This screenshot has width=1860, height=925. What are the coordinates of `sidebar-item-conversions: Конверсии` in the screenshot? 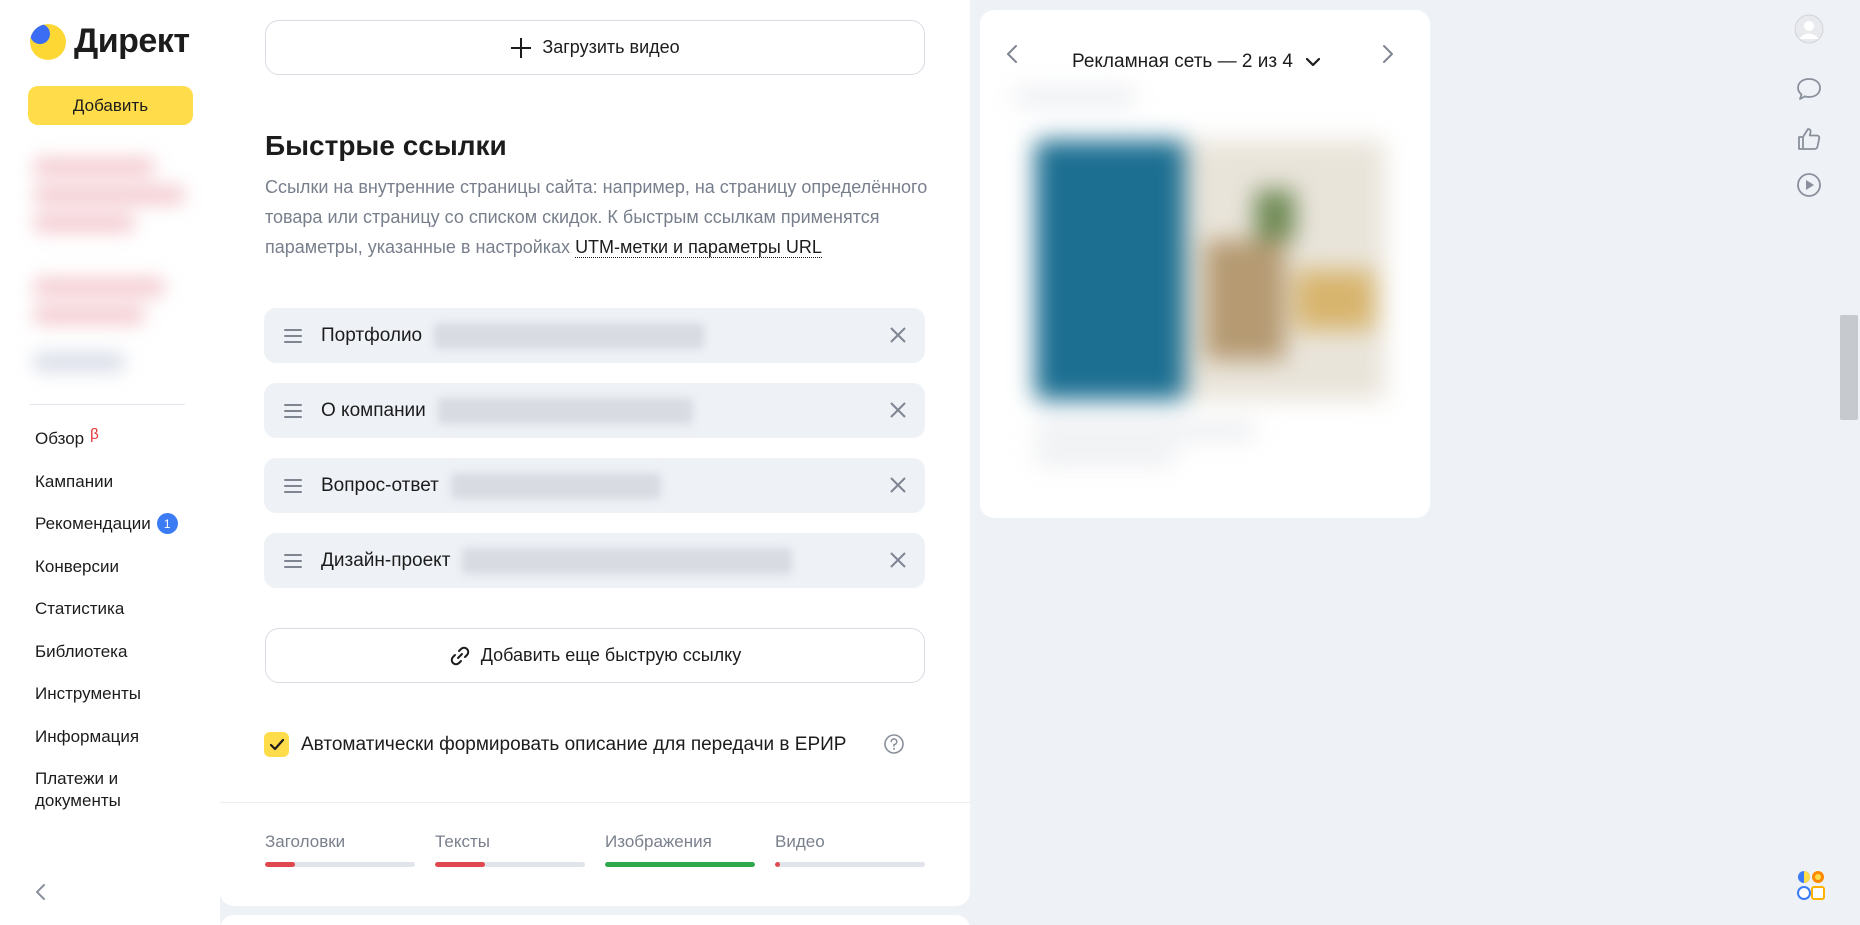 It's located at (106, 577).